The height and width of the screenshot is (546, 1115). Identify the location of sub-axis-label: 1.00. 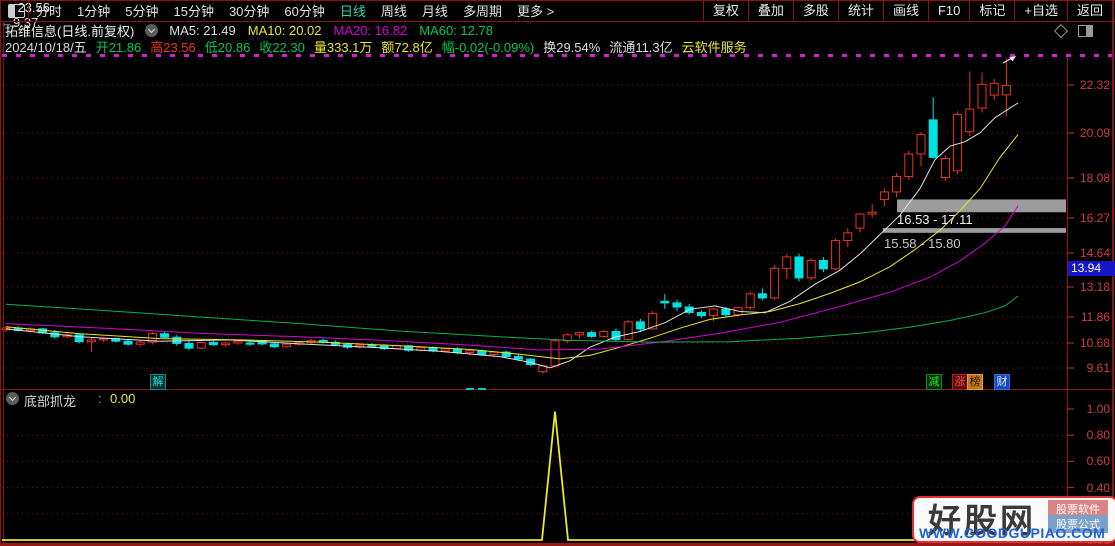
(1098, 409).